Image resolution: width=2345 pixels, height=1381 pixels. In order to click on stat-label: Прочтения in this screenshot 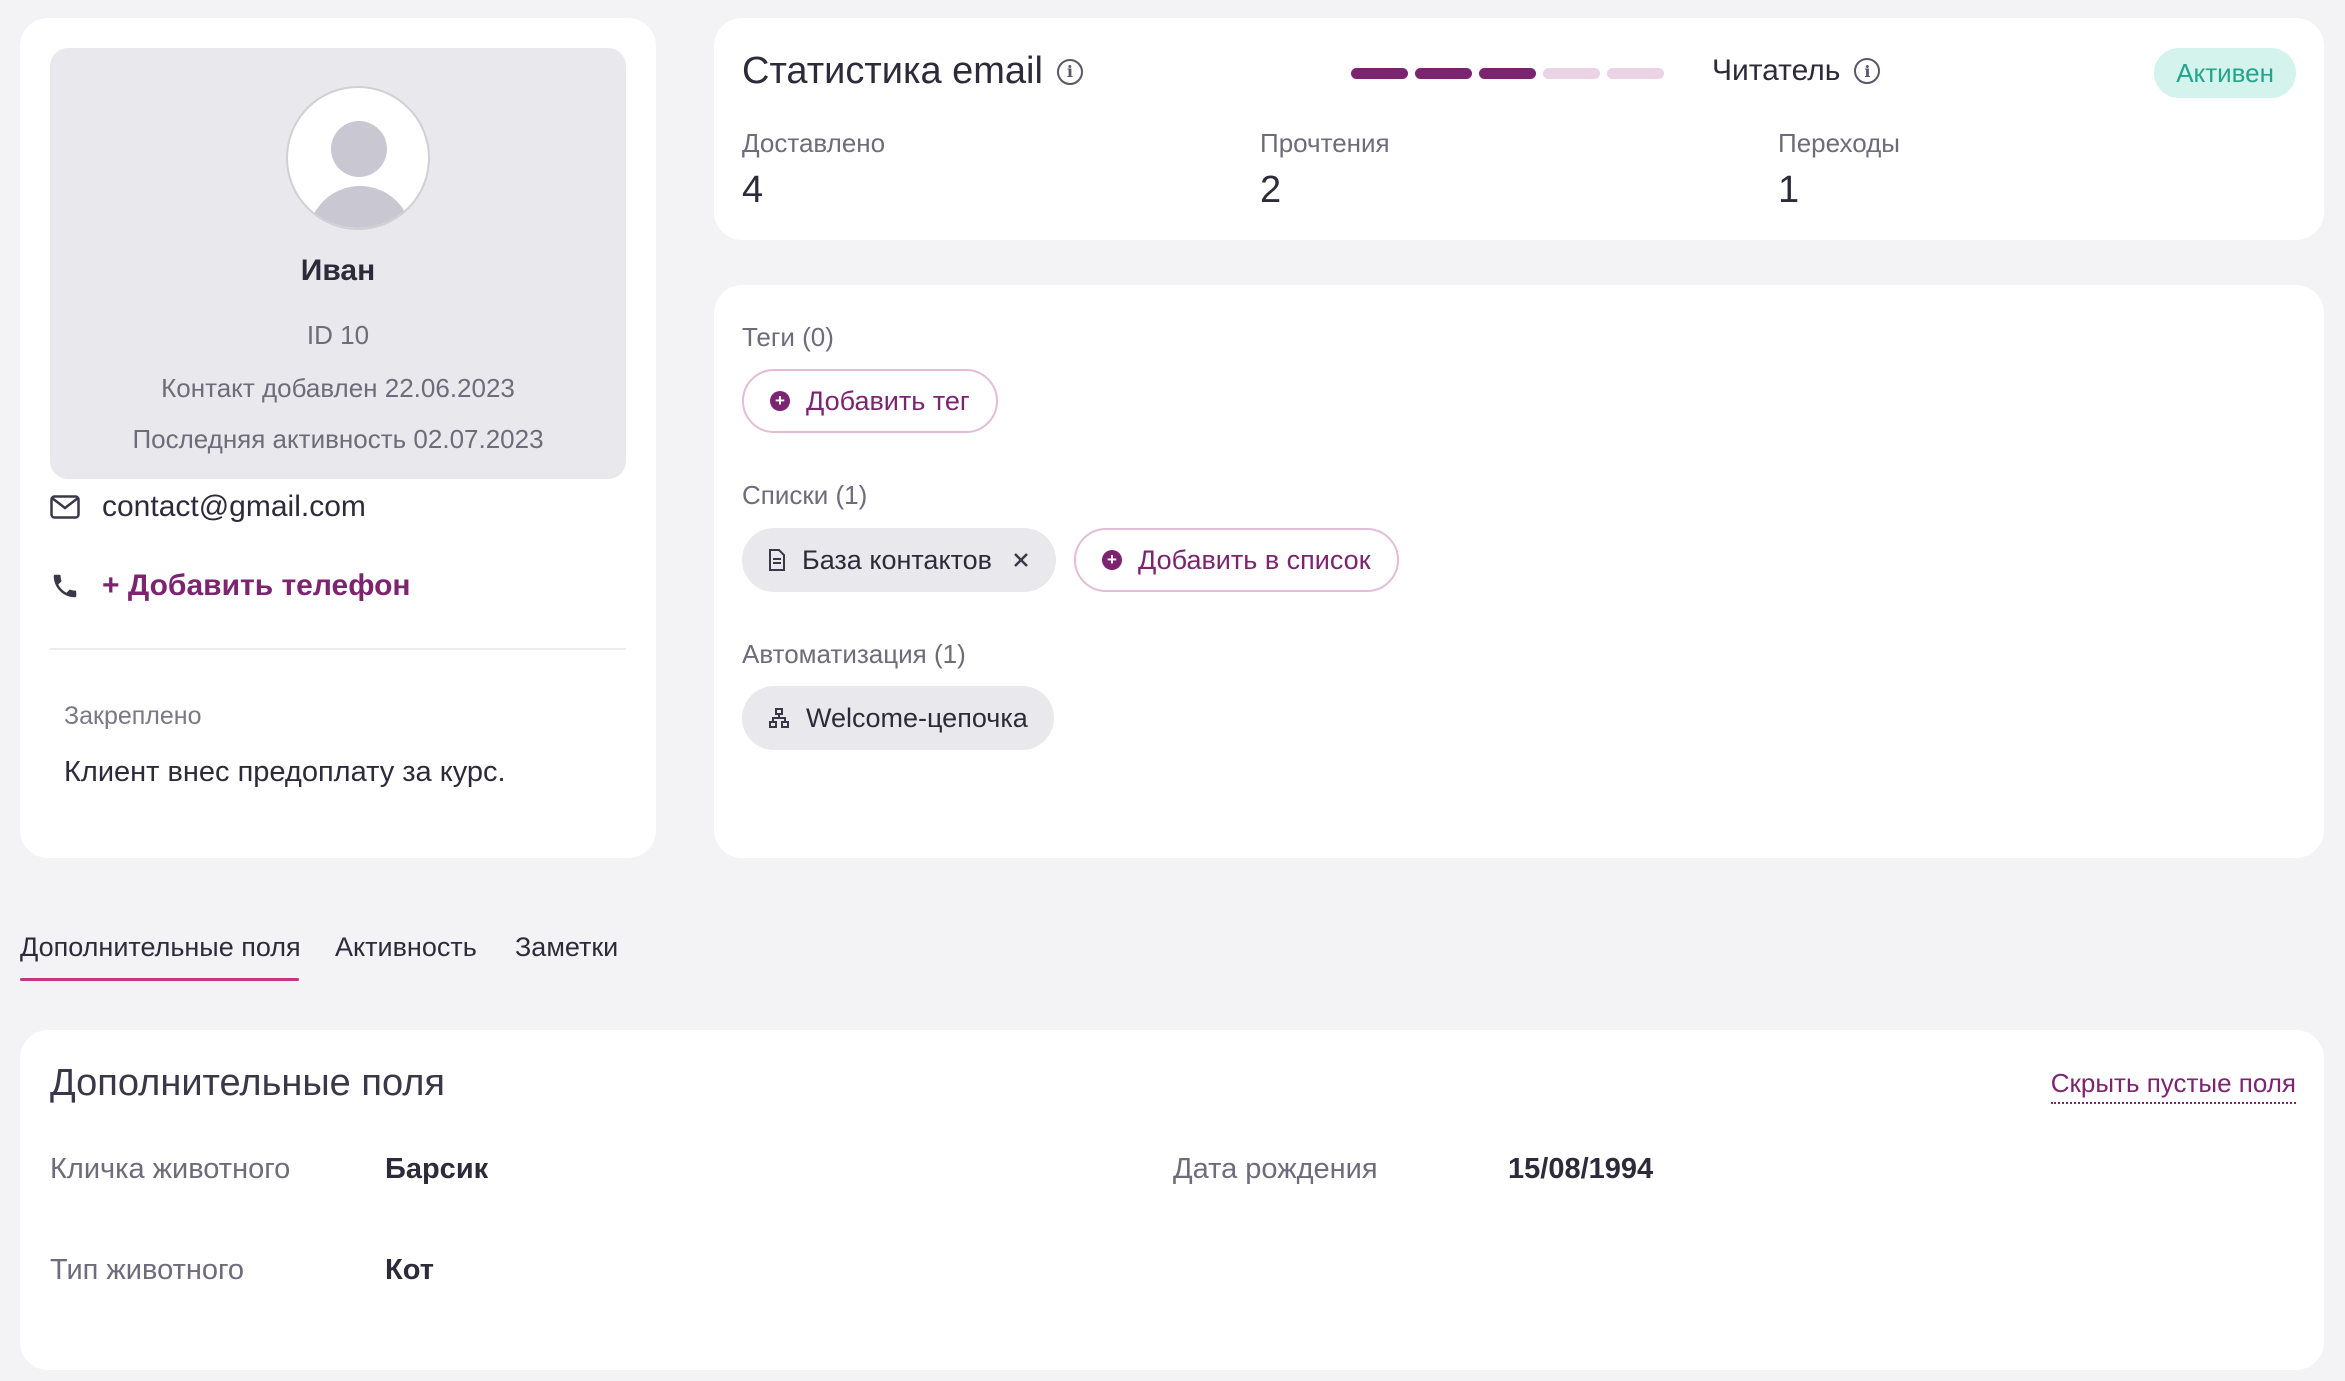, I will do `click(1325, 143)`.